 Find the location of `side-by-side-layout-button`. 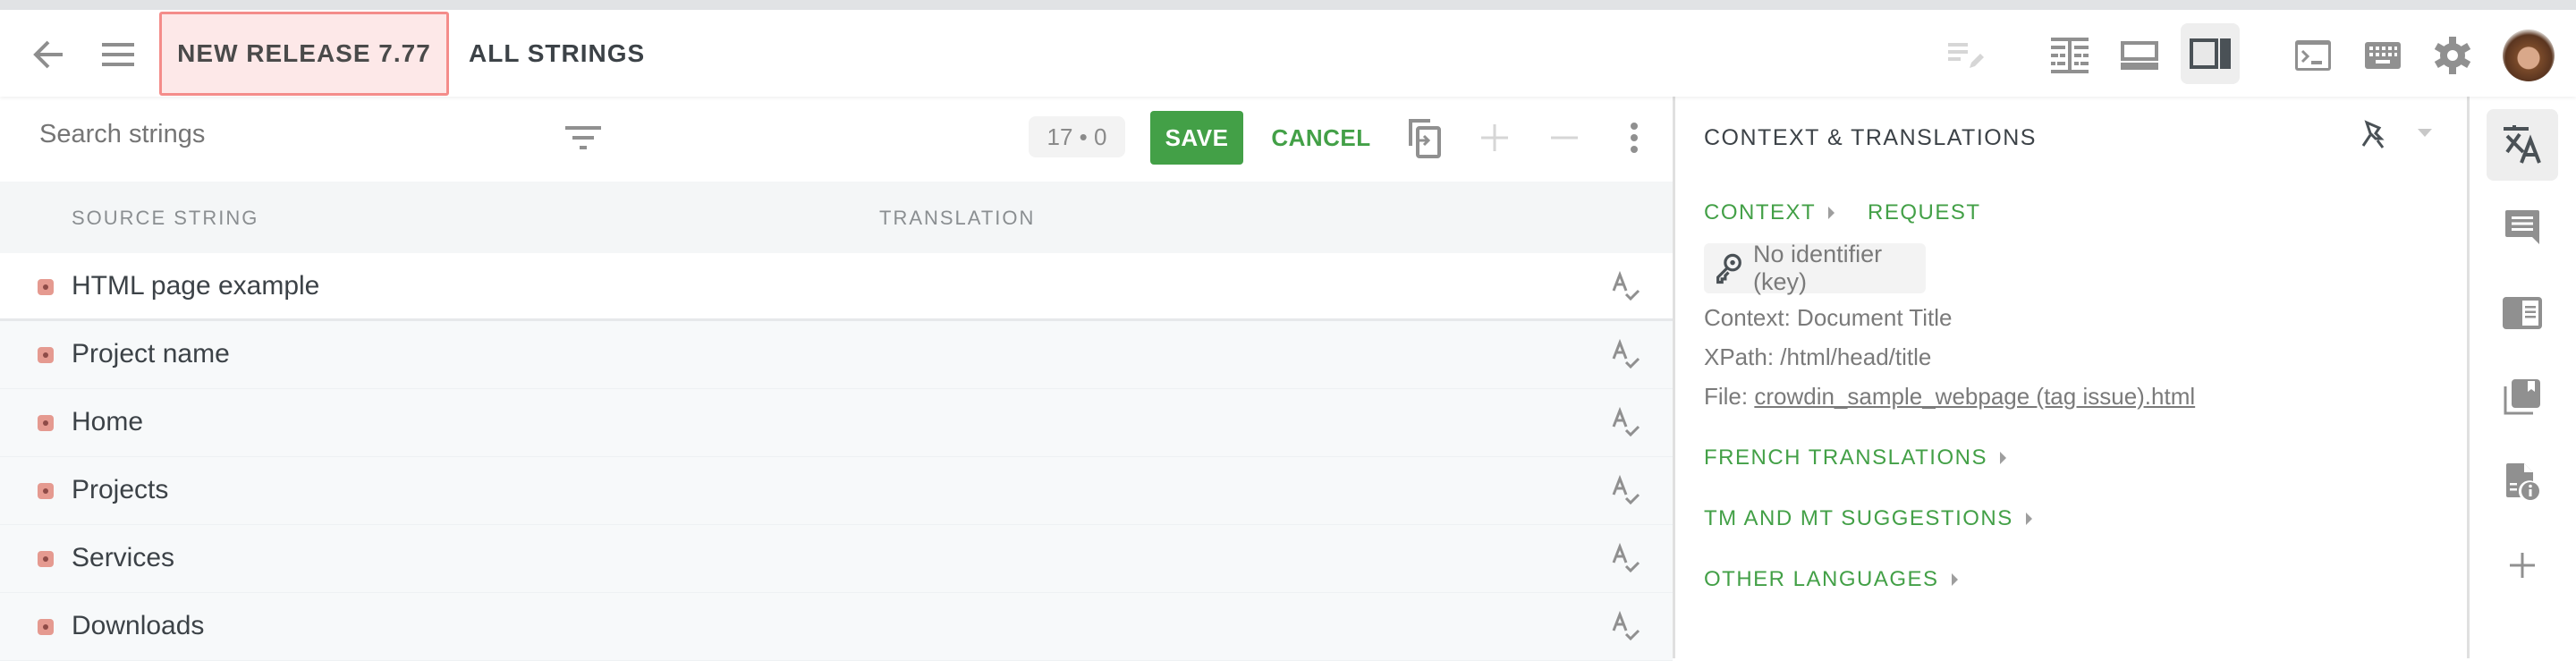

side-by-side-layout-button is located at coordinates (2069, 55).